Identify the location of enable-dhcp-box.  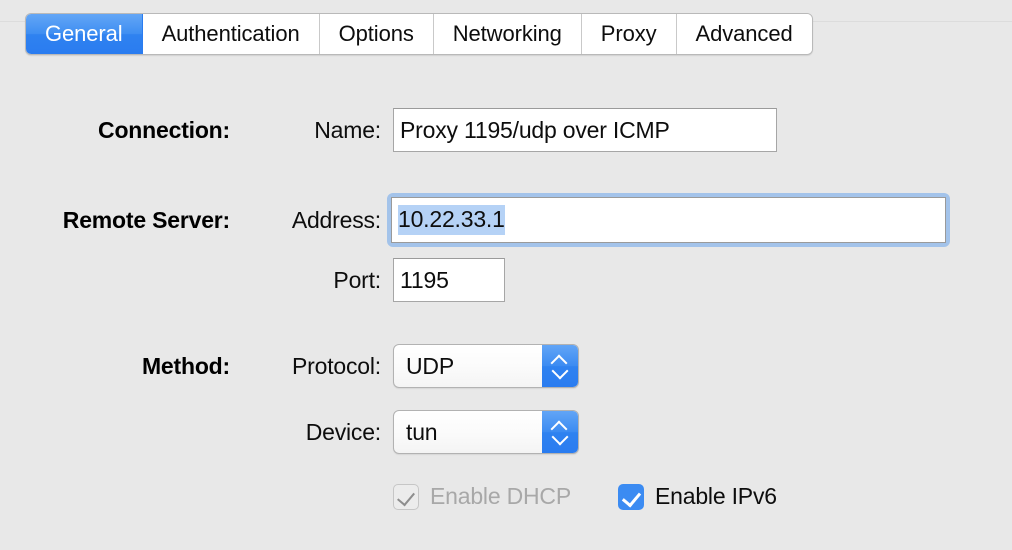
(406, 496).